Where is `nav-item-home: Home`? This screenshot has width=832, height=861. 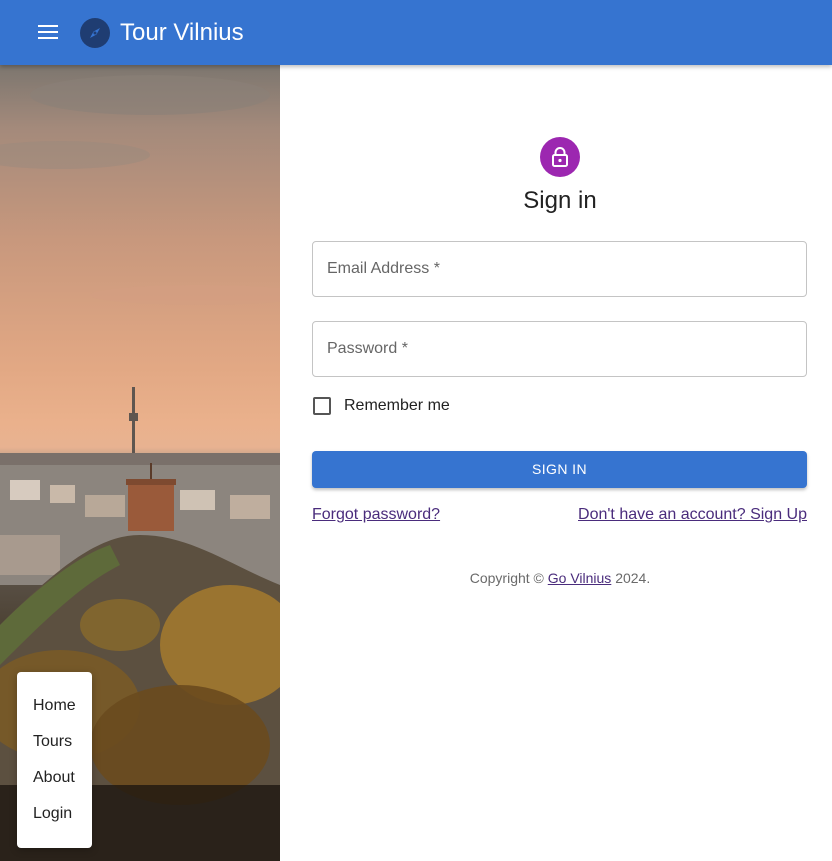 nav-item-home: Home is located at coordinates (54, 706).